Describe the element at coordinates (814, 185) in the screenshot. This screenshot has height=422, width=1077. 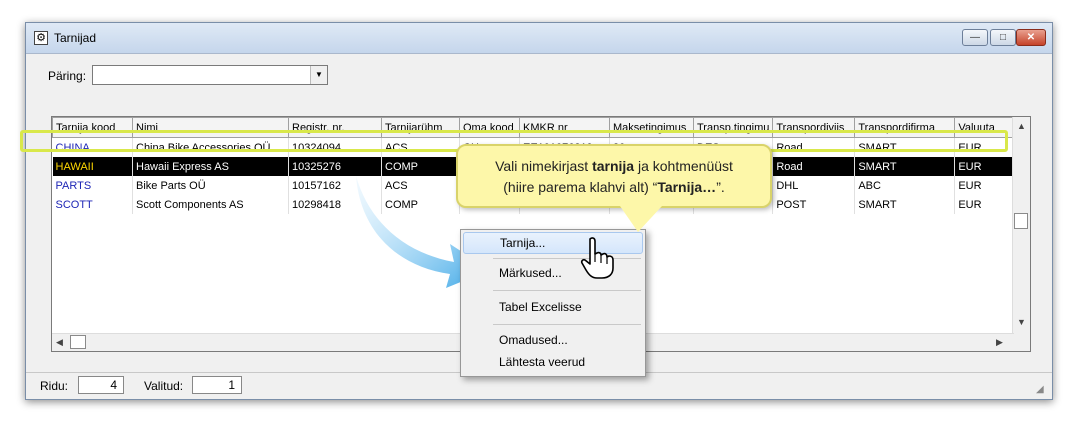
I see `cell-transport-mode: DHL` at that location.